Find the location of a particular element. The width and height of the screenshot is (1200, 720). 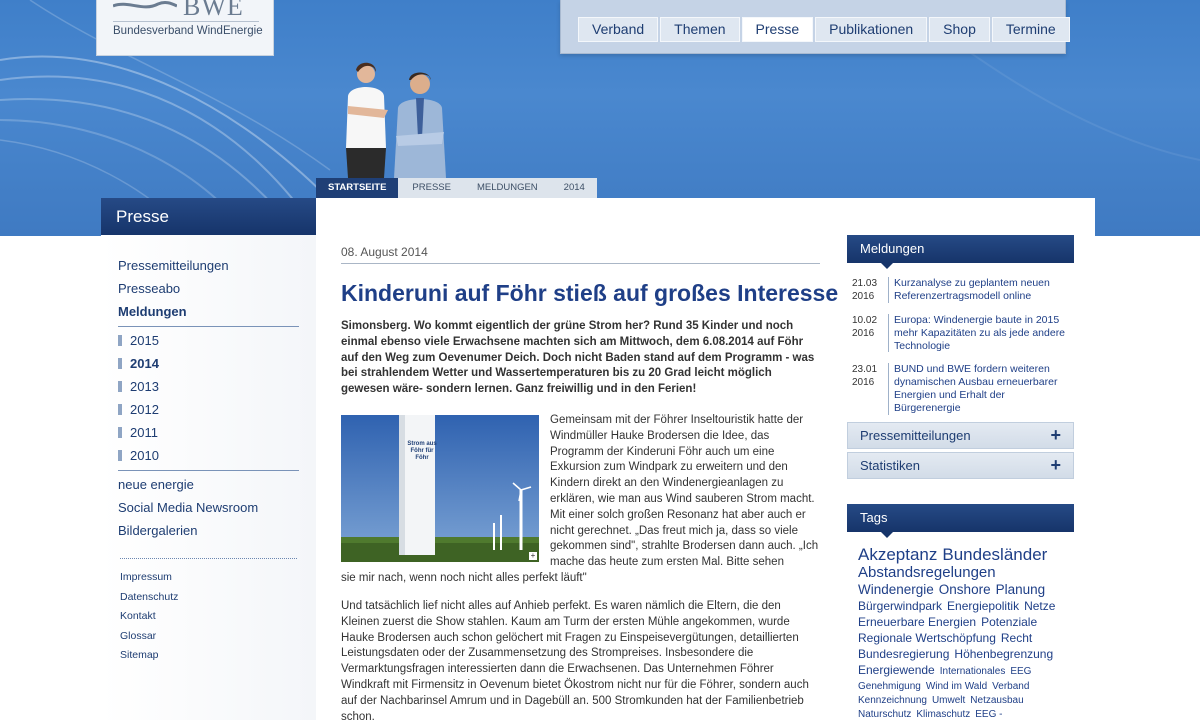

article-photo: Strom aus Föhr für Föhr + is located at coordinates (440, 488).